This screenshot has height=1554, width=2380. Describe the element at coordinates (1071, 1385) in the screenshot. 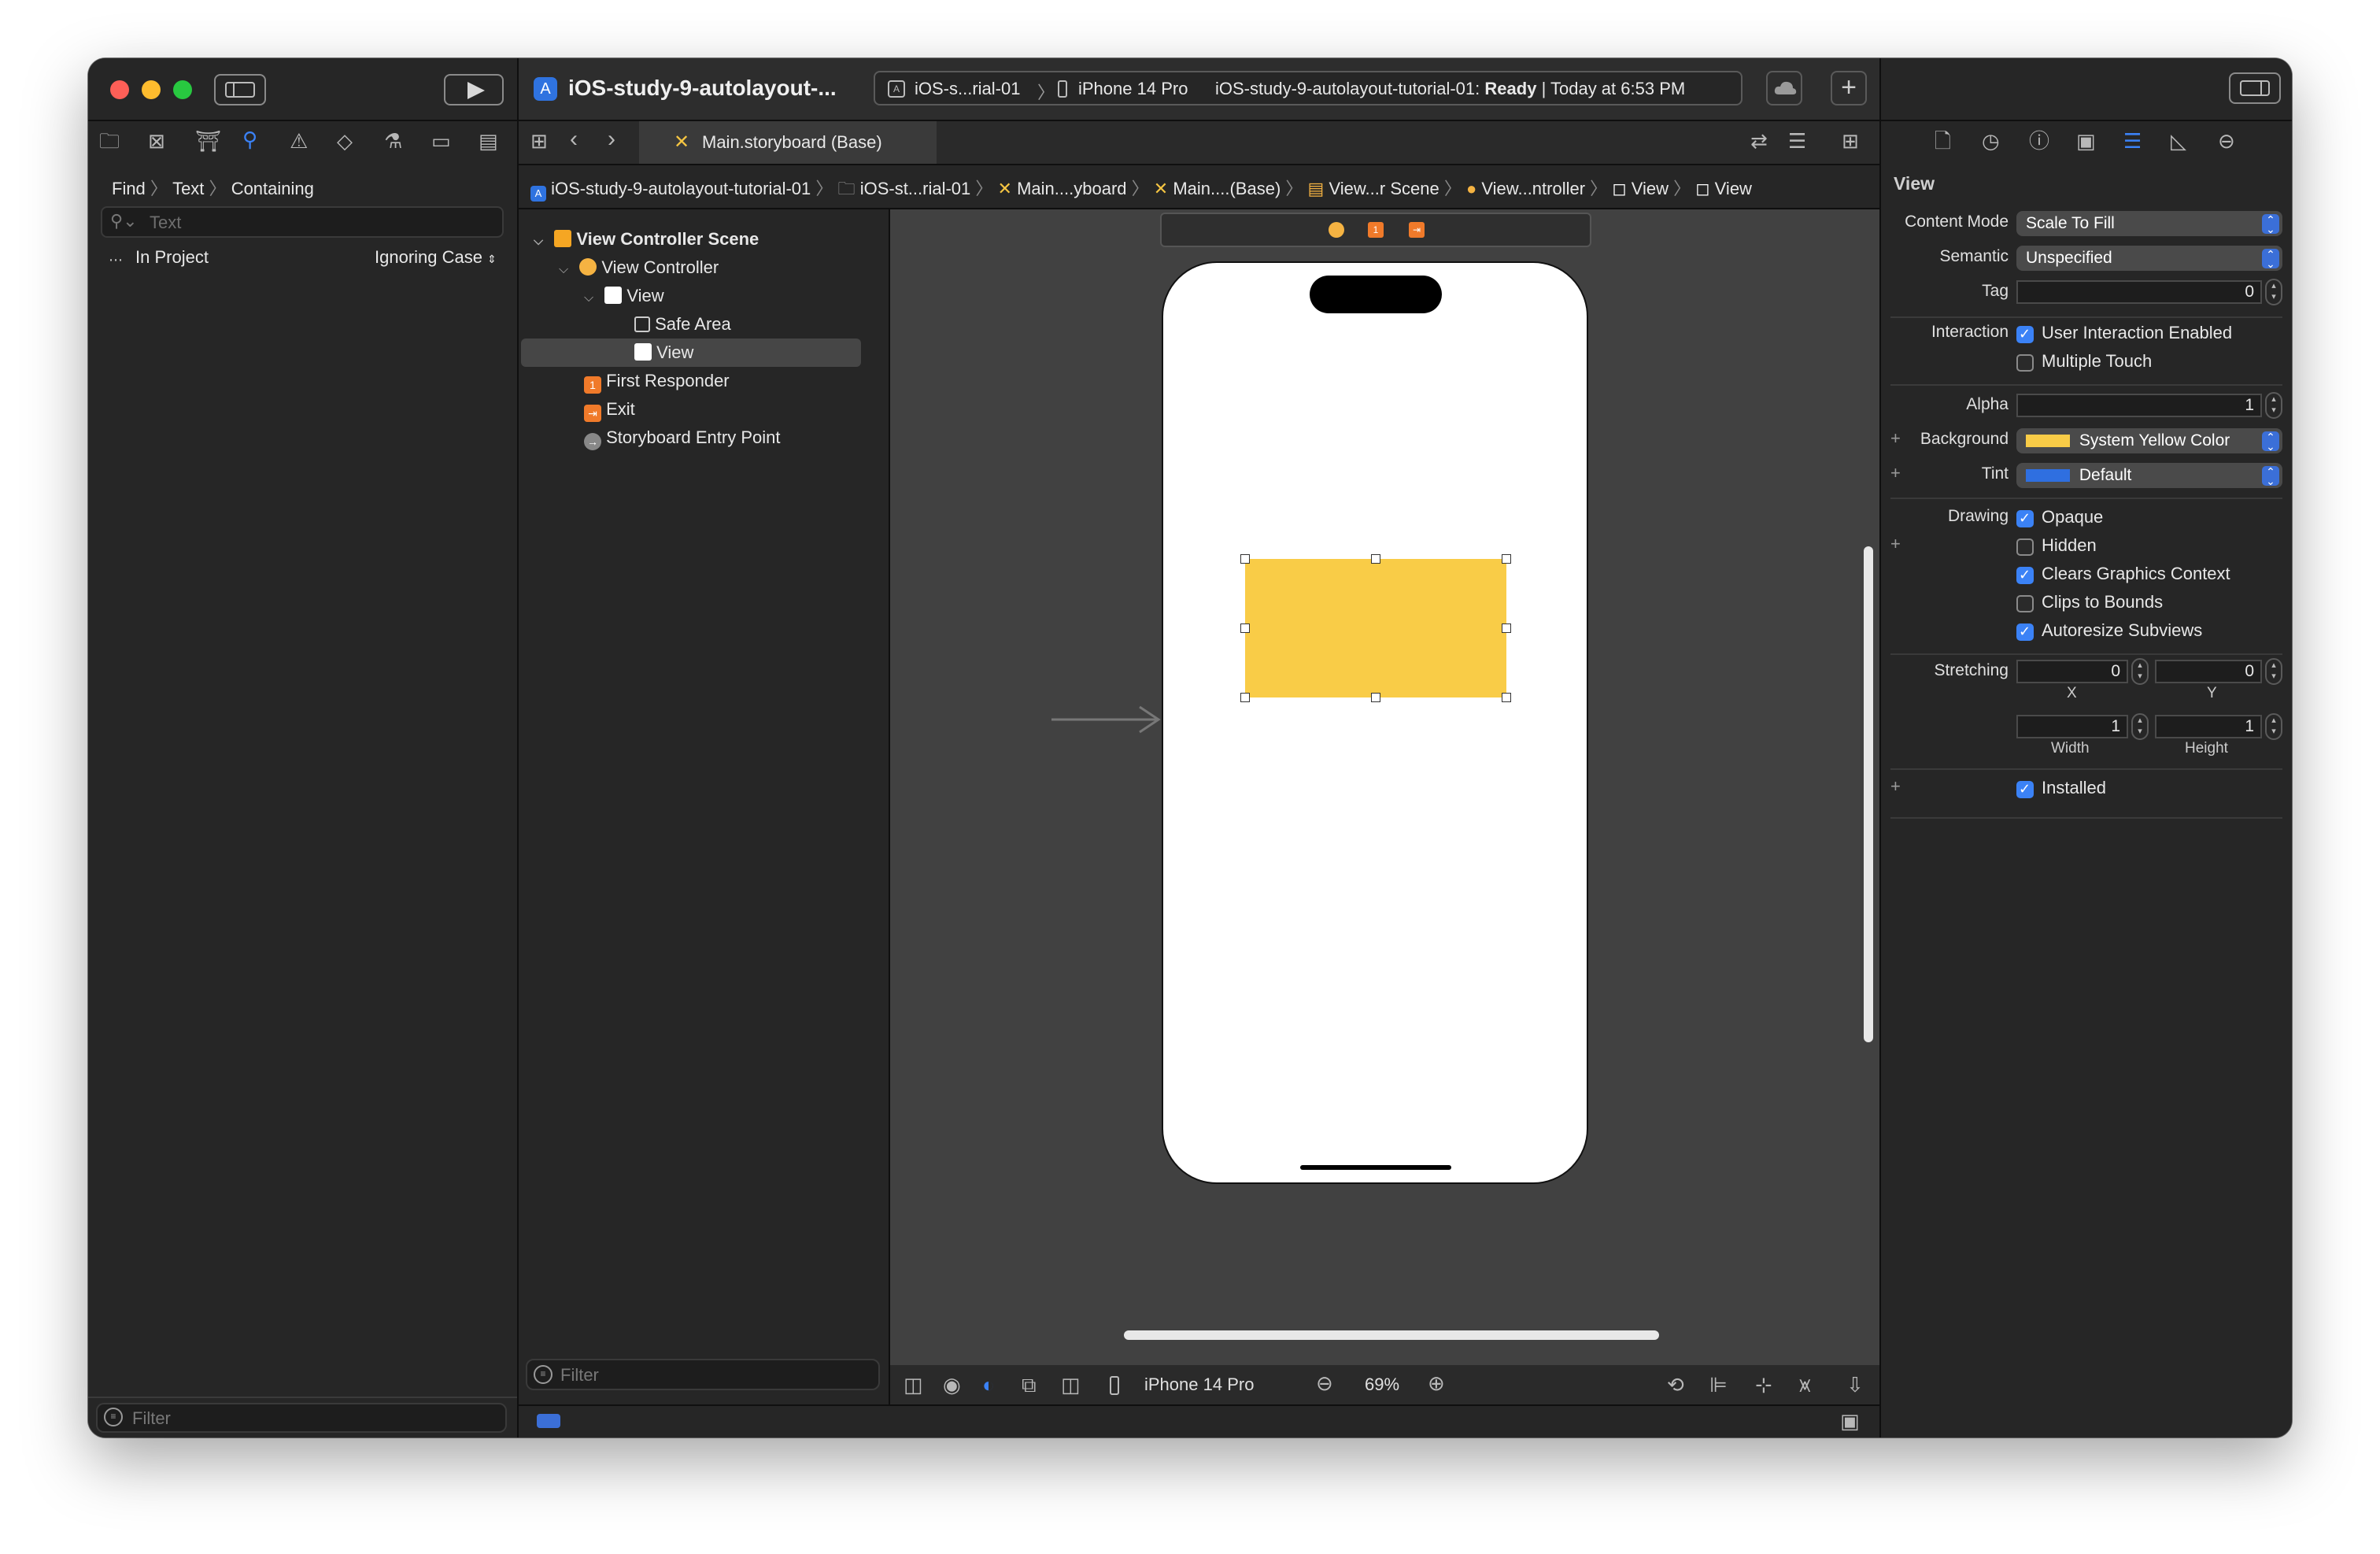

I see `layout-icon: ◫` at that location.